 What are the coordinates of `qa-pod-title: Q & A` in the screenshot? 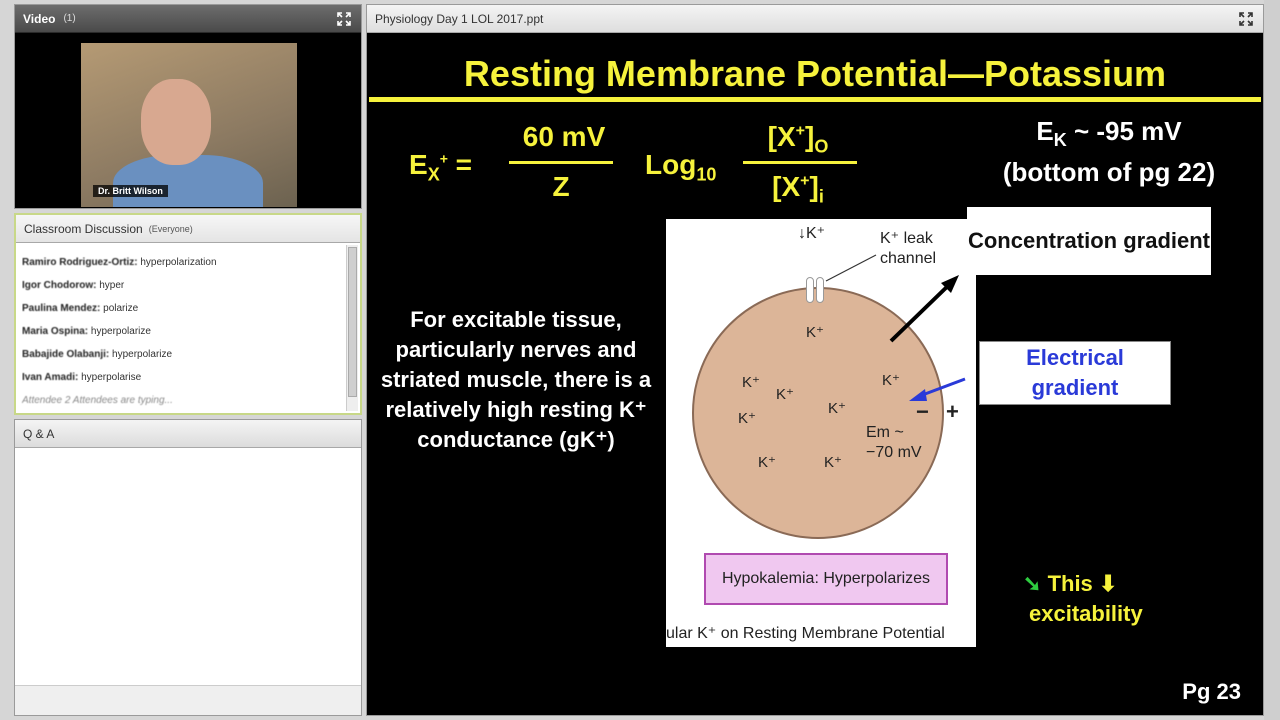 It's located at (39, 433).